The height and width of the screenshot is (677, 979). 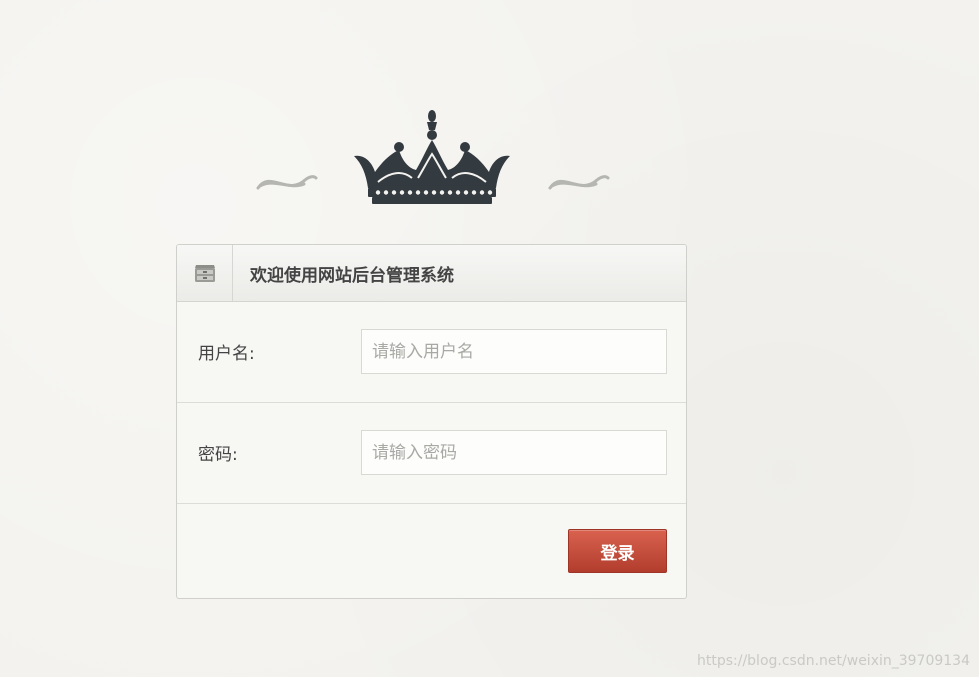 What do you see at coordinates (833, 661) in the screenshot?
I see `watermark-text: https://blog.csdn.net/weixin_39709134` at bounding box center [833, 661].